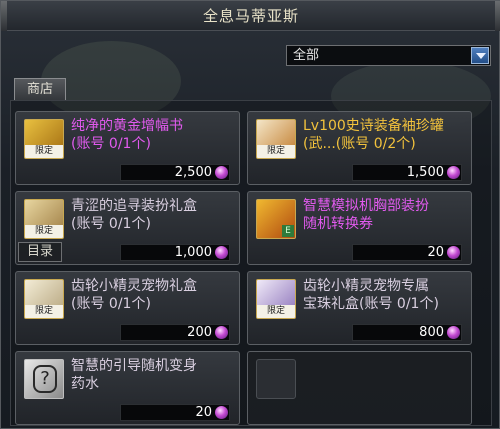 This screenshot has width=500, height=429. I want to click on category-filter-select: 全部, so click(388, 55).